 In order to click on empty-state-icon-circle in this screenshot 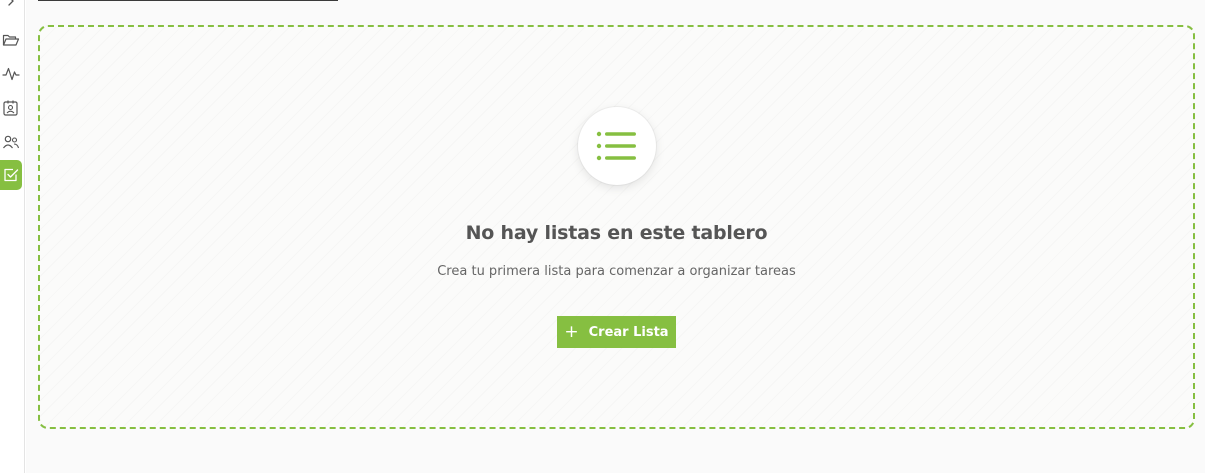, I will do `click(617, 146)`.